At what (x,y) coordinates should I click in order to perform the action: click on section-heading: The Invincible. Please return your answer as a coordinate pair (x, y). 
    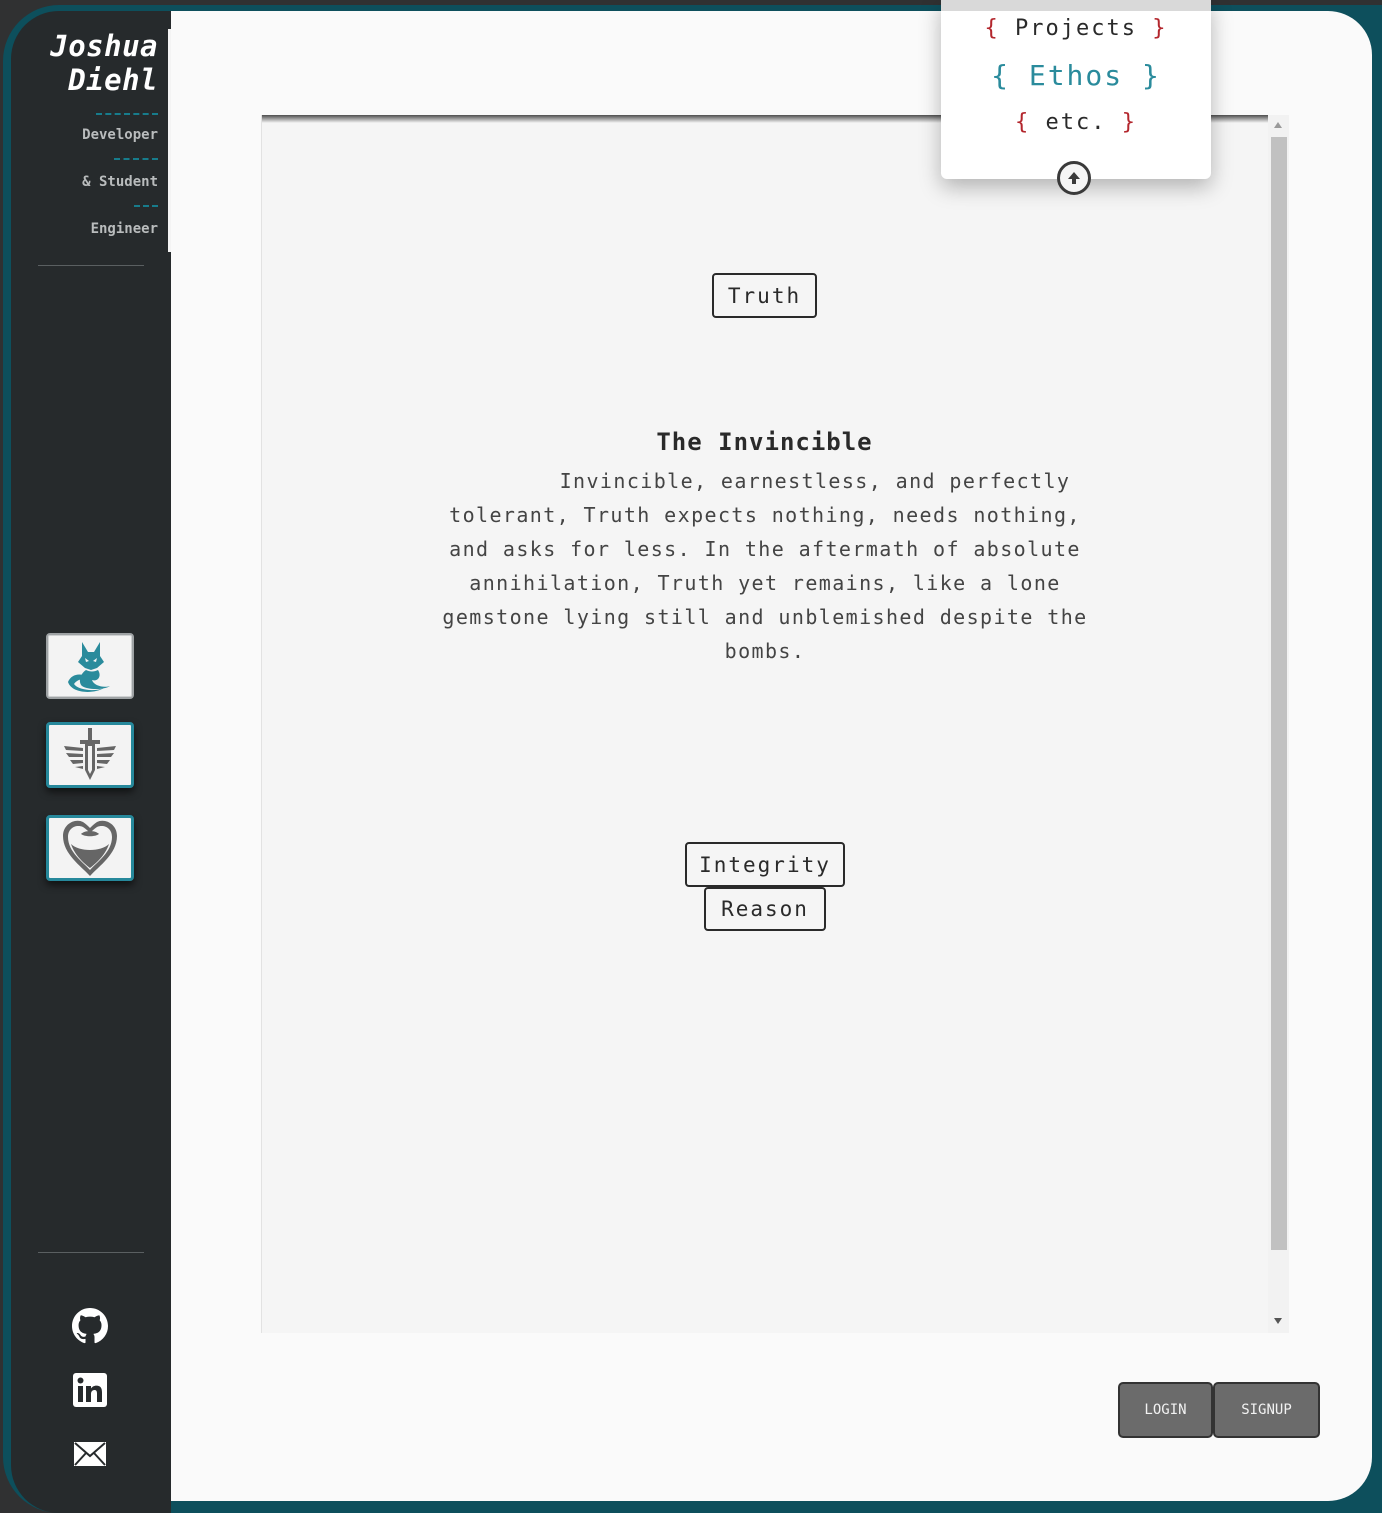
    Looking at the image, I should click on (764, 442).